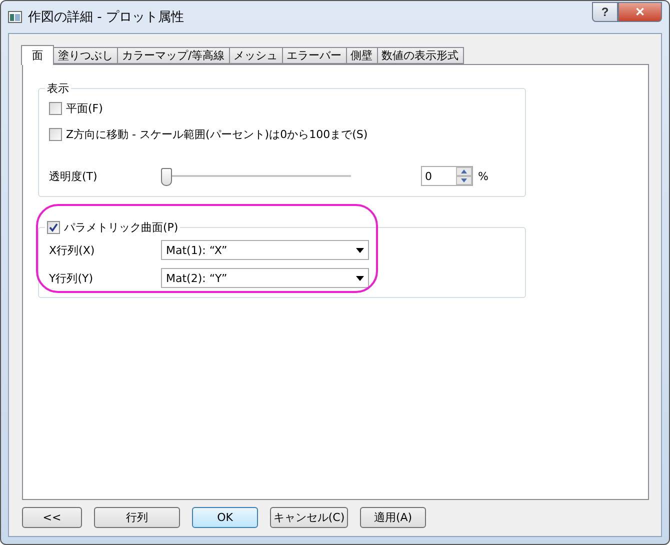 The height and width of the screenshot is (545, 670). What do you see at coordinates (362, 55) in the screenshot?
I see `tab: 側壁` at bounding box center [362, 55].